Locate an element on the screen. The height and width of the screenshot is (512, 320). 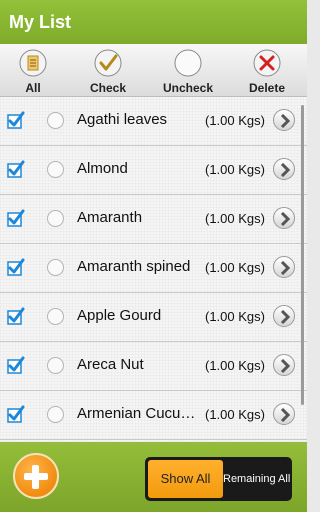
list-item: Amaranth (1.00 Kgs) is located at coordinates (153, 219).